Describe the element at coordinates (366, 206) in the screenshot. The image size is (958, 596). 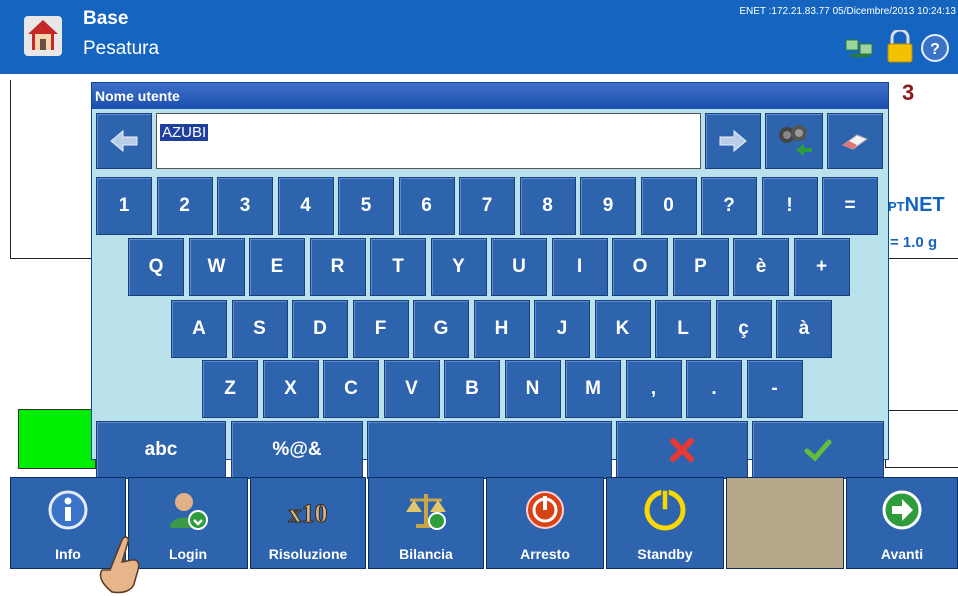
I see `key-r1-4: 5` at that location.